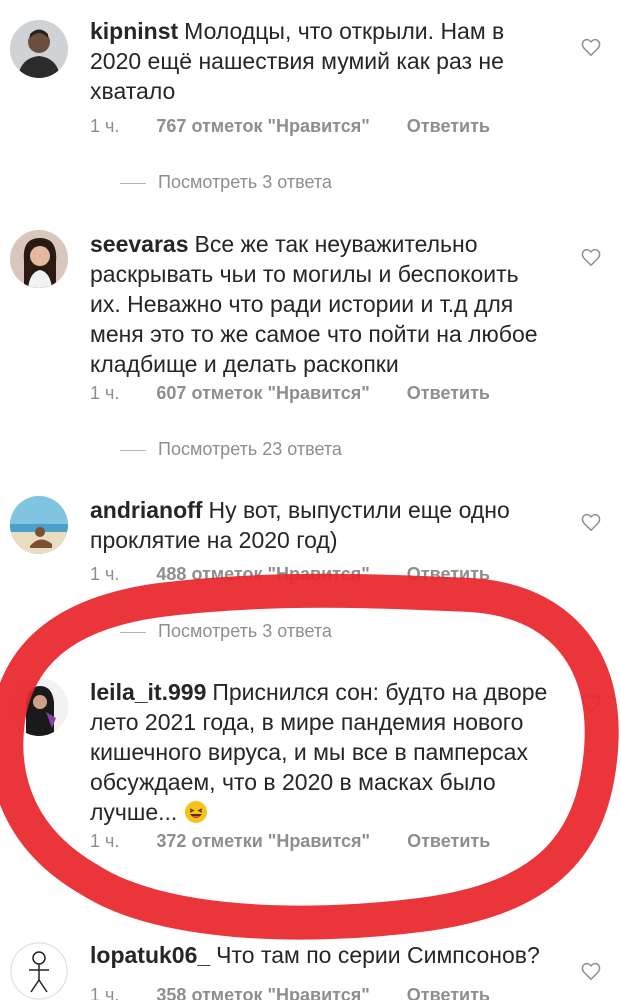 The width and height of the screenshot is (621, 1000). I want to click on view-replies-button: Посмотреть 23 ответа, so click(231, 449).